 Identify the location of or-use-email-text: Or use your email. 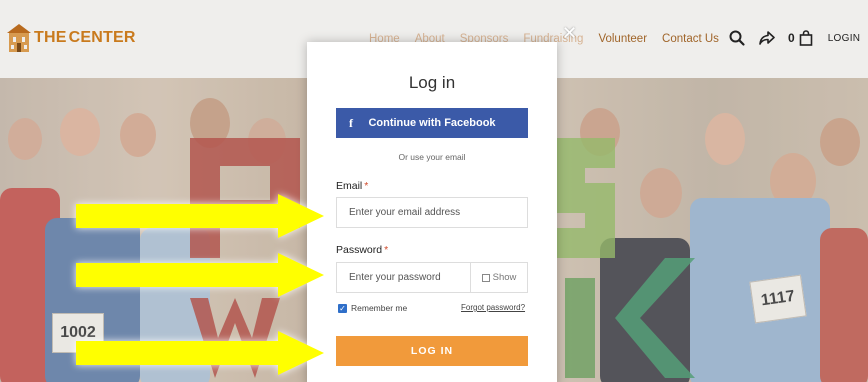
(432, 157).